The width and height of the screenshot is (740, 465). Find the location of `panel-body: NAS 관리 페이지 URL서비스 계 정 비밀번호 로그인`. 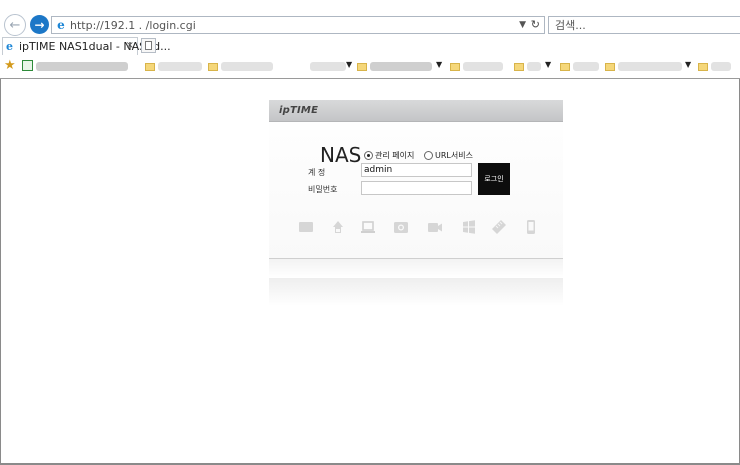

panel-body: NAS 관리 페이지 URL서비스 계 정 비밀번호 로그인 is located at coordinates (416, 190).